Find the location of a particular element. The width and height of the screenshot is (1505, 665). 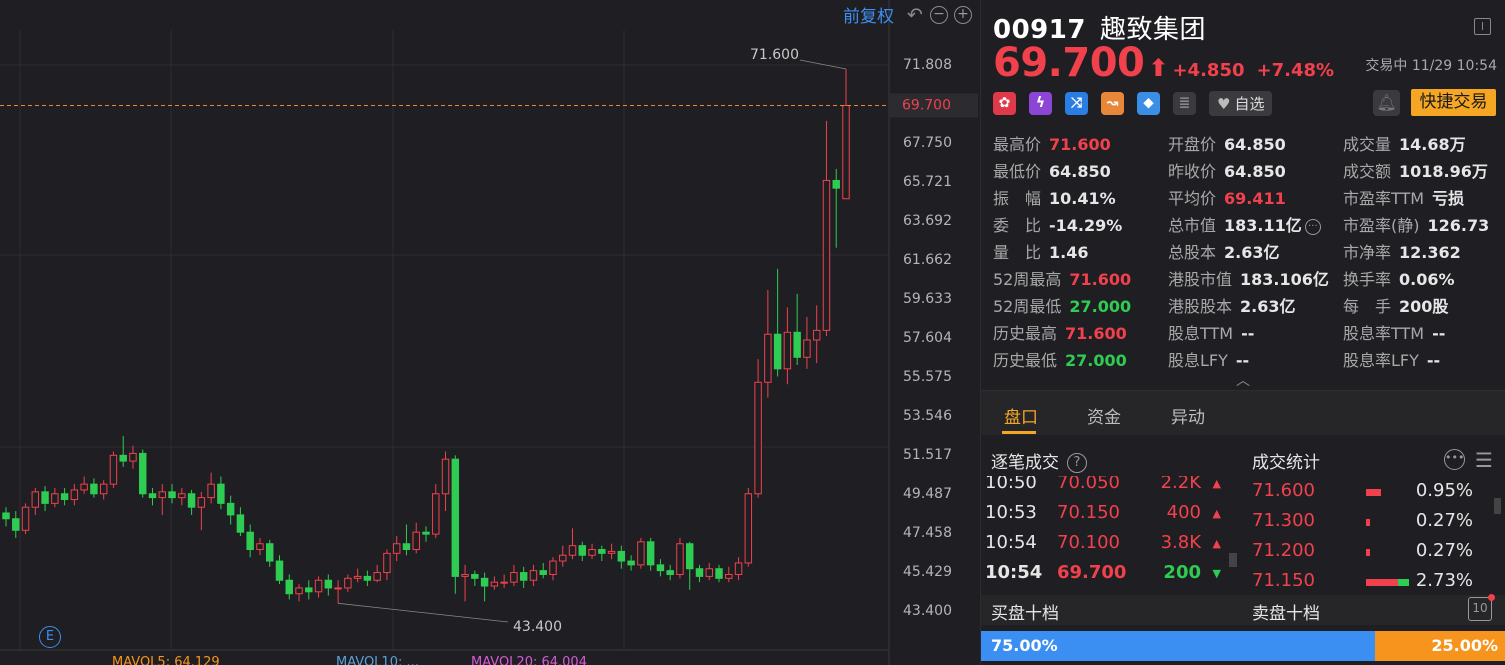

stat-cell: 52周最高 71.600 is located at coordinates (1062, 278).